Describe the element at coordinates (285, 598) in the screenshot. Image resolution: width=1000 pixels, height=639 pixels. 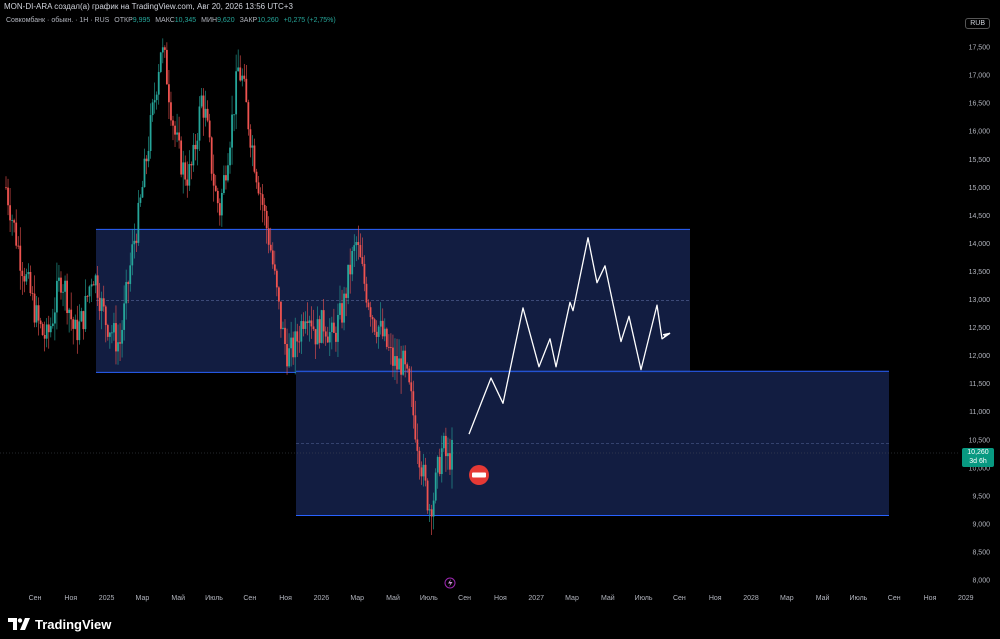
I see `time-tick-label: Ноя` at that location.